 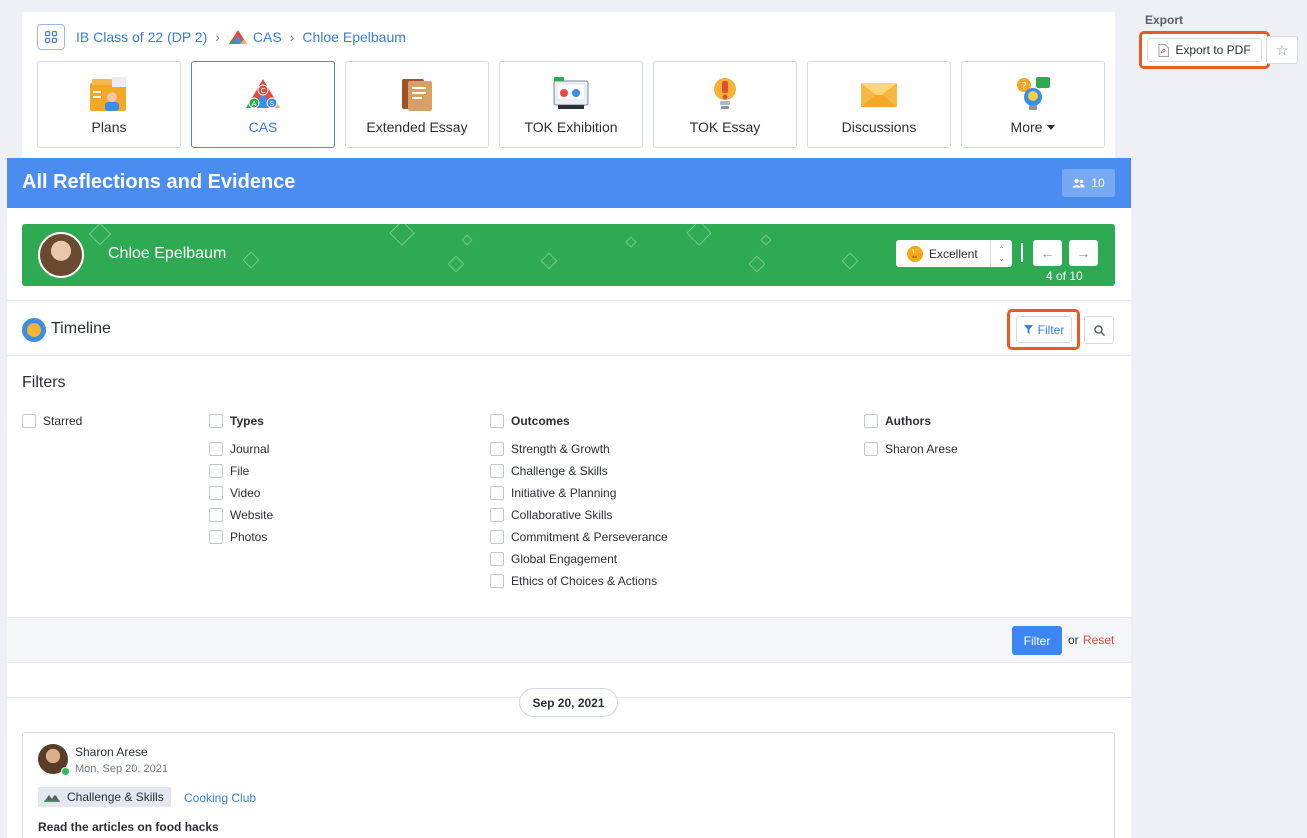 I want to click on tab-plans: Plans, so click(x=109, y=104).